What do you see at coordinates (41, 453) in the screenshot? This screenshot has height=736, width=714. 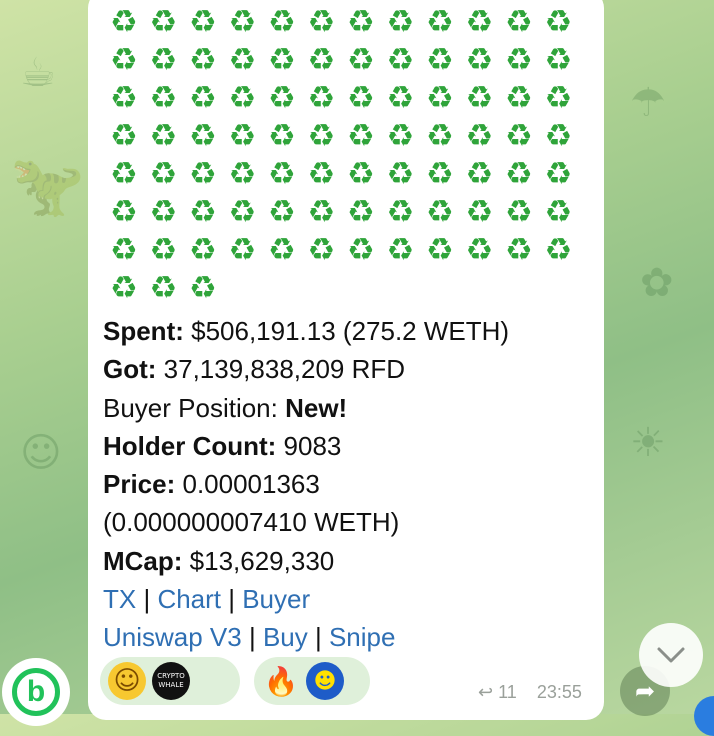 I see `doodle-icon: ☺` at bounding box center [41, 453].